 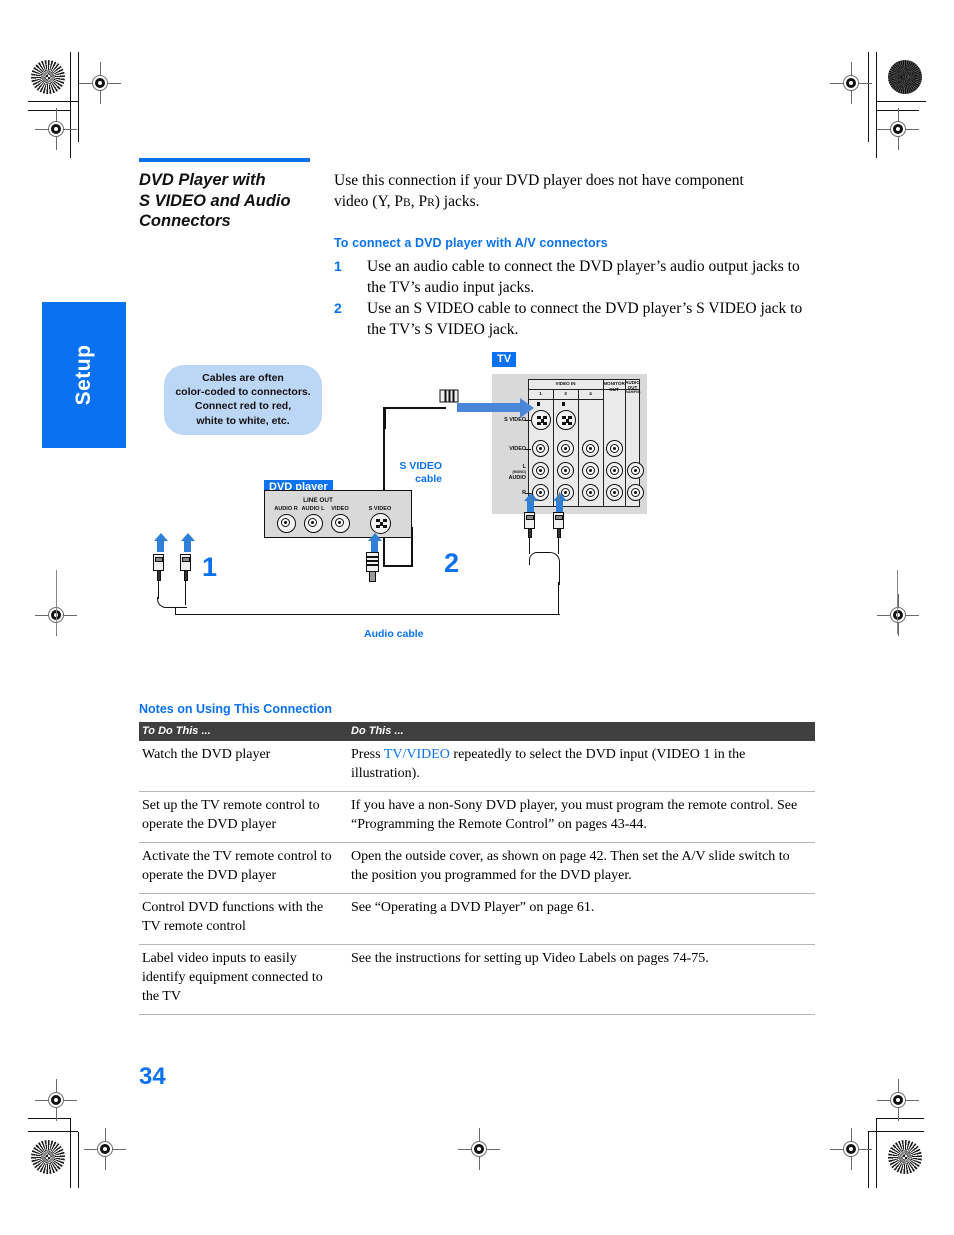 I want to click on intro-line-2-post: ) jacks., so click(x=457, y=201).